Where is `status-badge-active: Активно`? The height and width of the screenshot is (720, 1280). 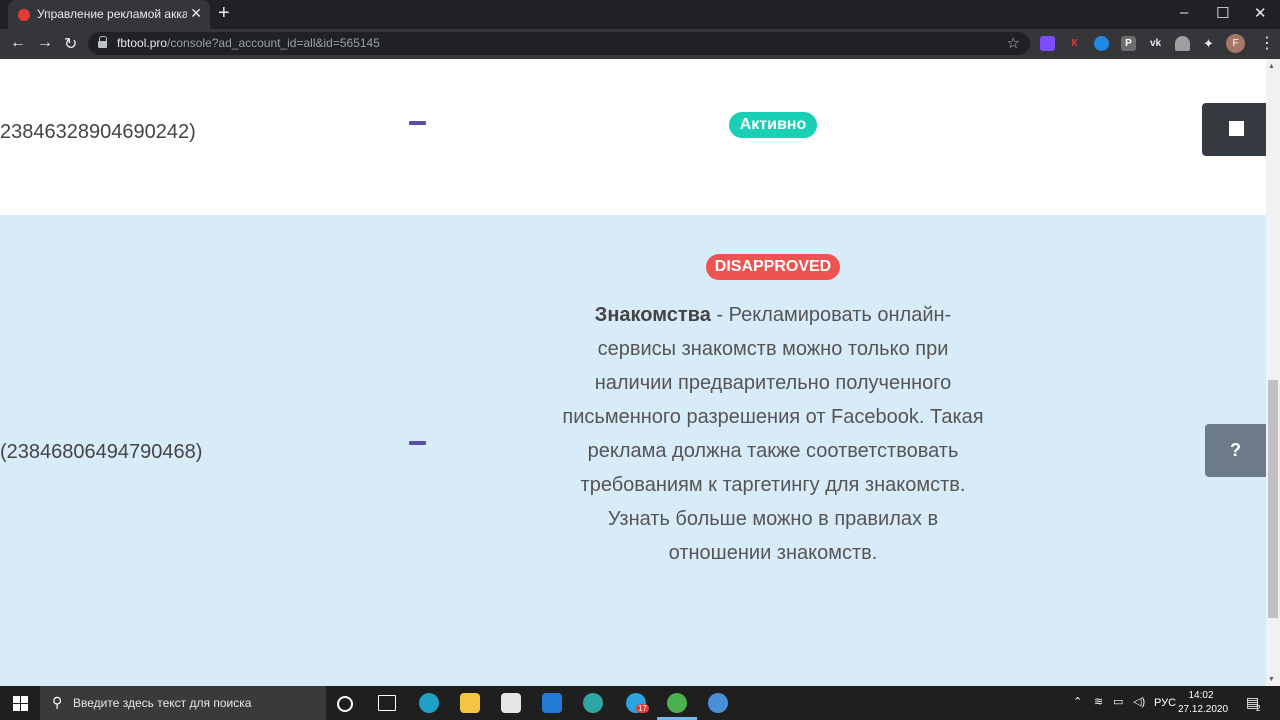
status-badge-active: Активно is located at coordinates (773, 125).